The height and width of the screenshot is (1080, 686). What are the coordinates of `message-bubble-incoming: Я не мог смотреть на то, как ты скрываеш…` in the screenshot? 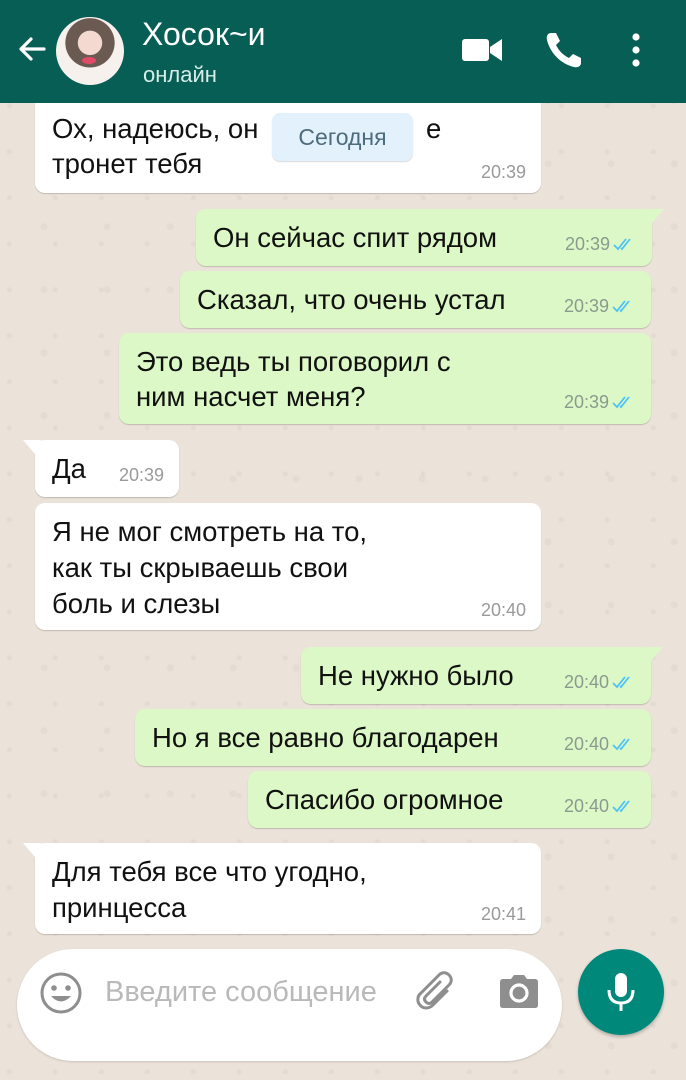 It's located at (288, 566).